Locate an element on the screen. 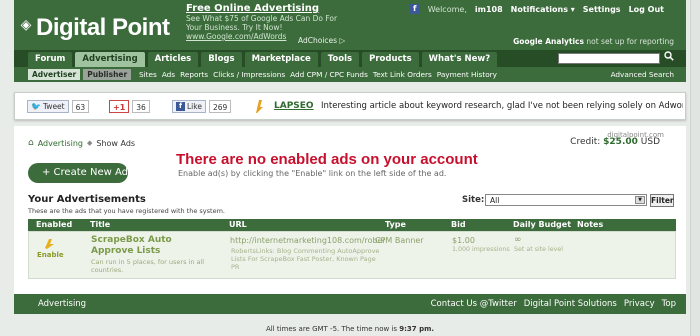  site-filter-label: Site: is located at coordinates (473, 200).